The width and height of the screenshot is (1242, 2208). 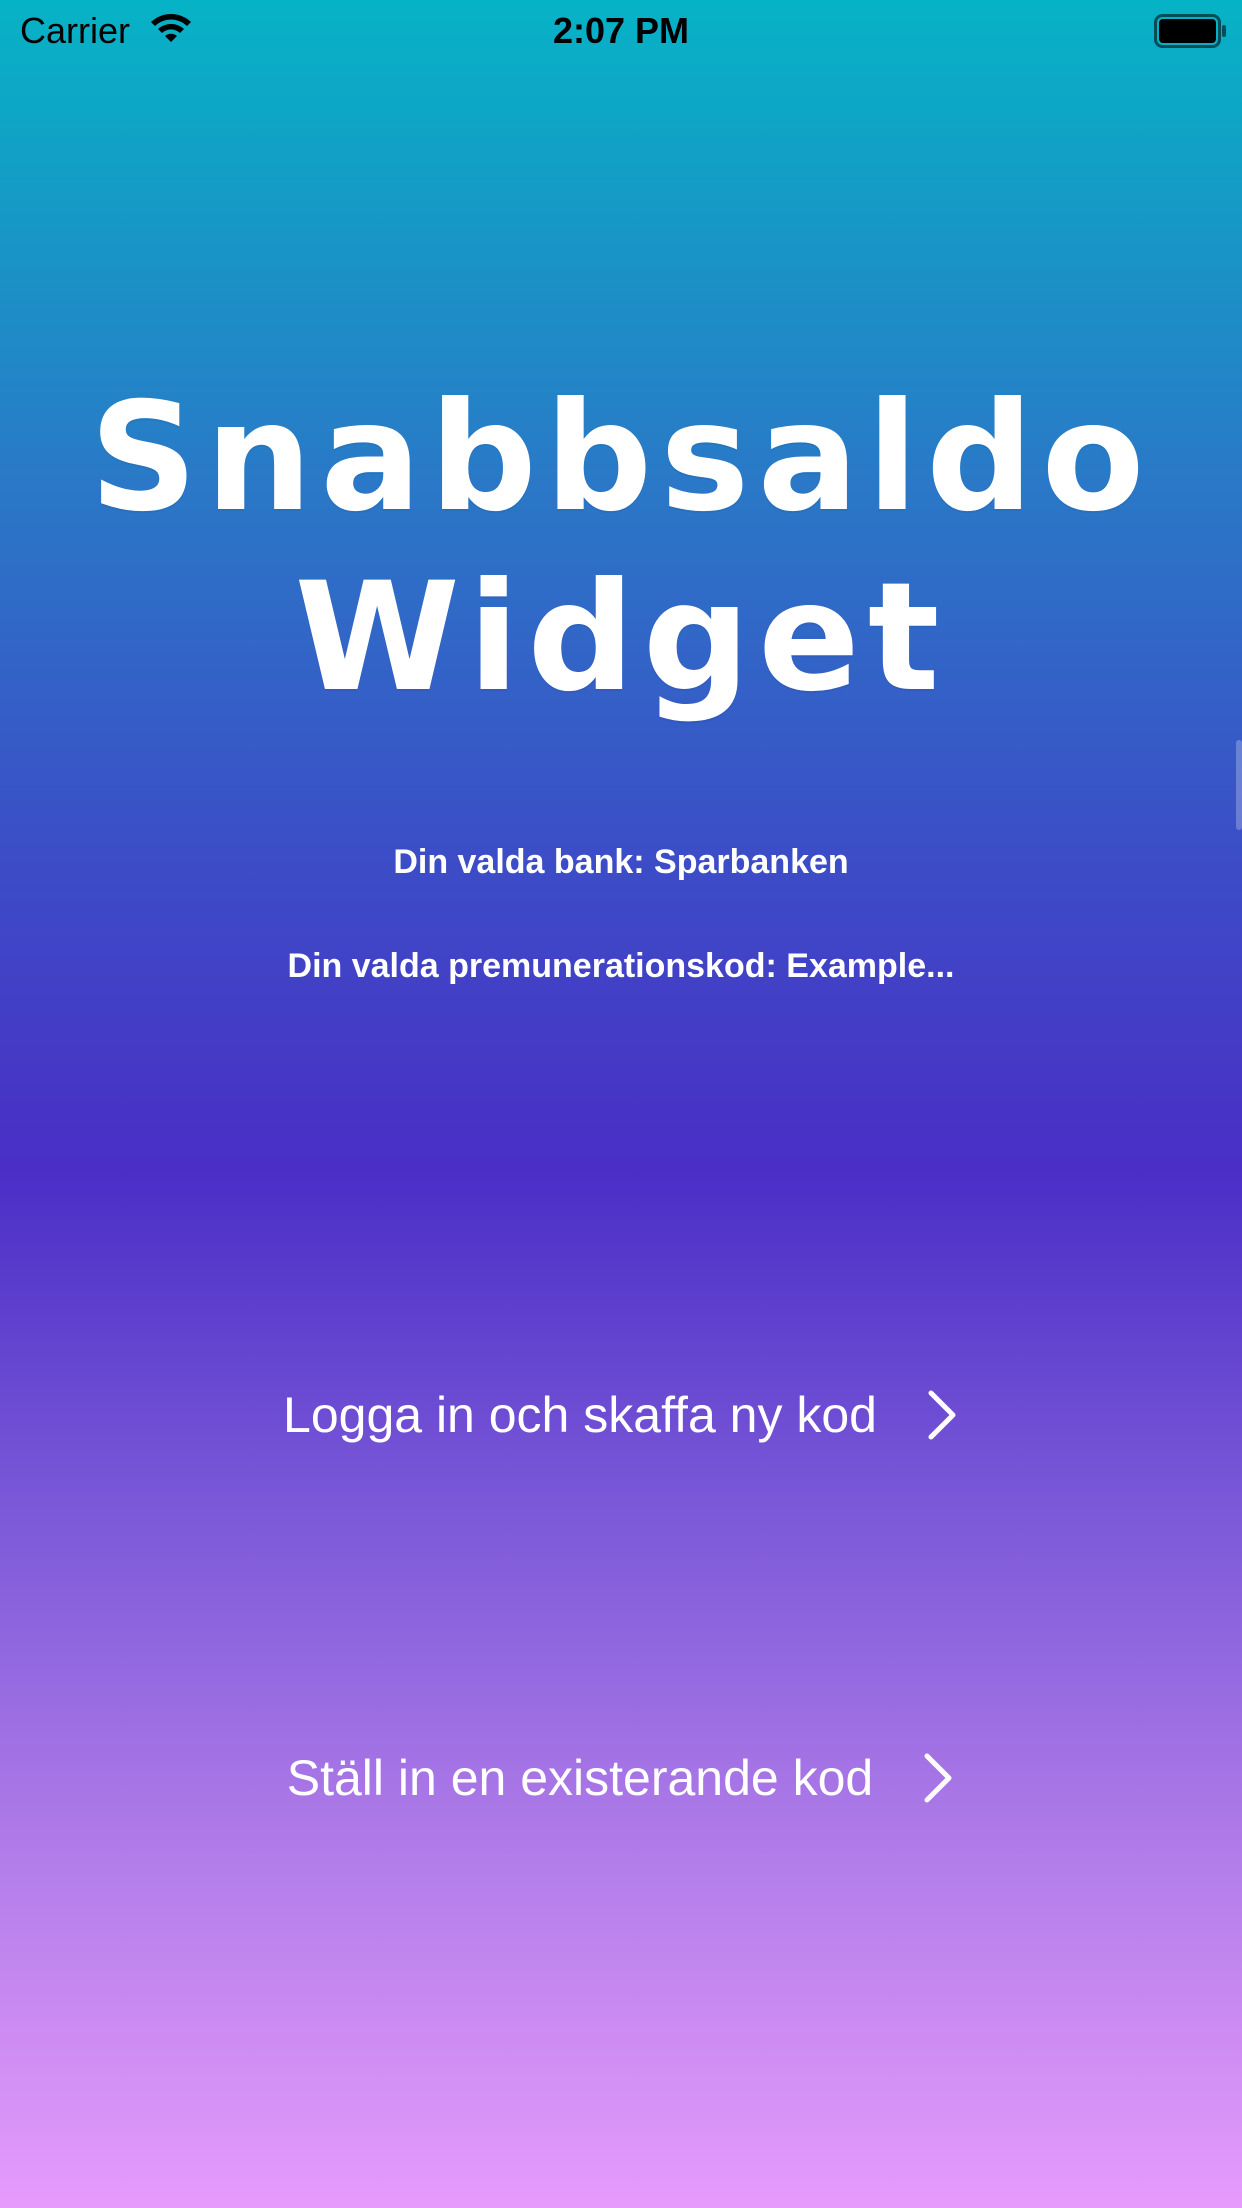 I want to click on login-new-code-label: Logga in och skaffa ny kod, so click(x=580, y=1415).